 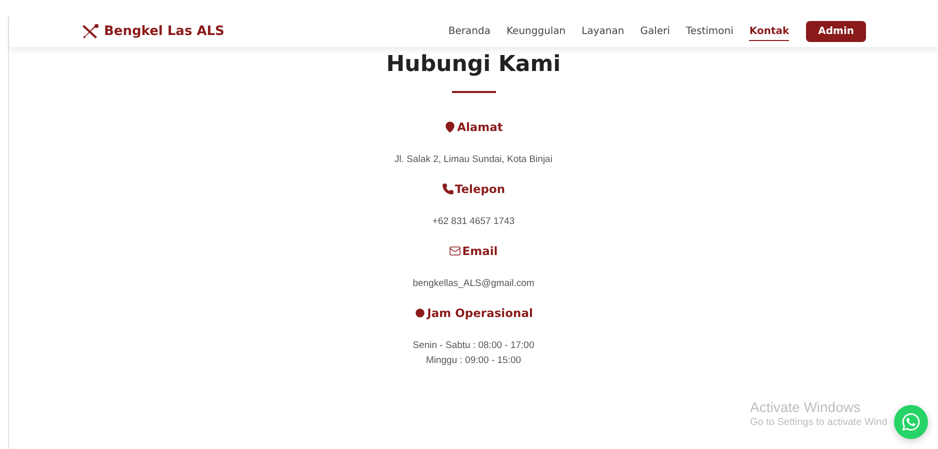 What do you see at coordinates (603, 31) in the screenshot?
I see `nav-link: Layanan` at bounding box center [603, 31].